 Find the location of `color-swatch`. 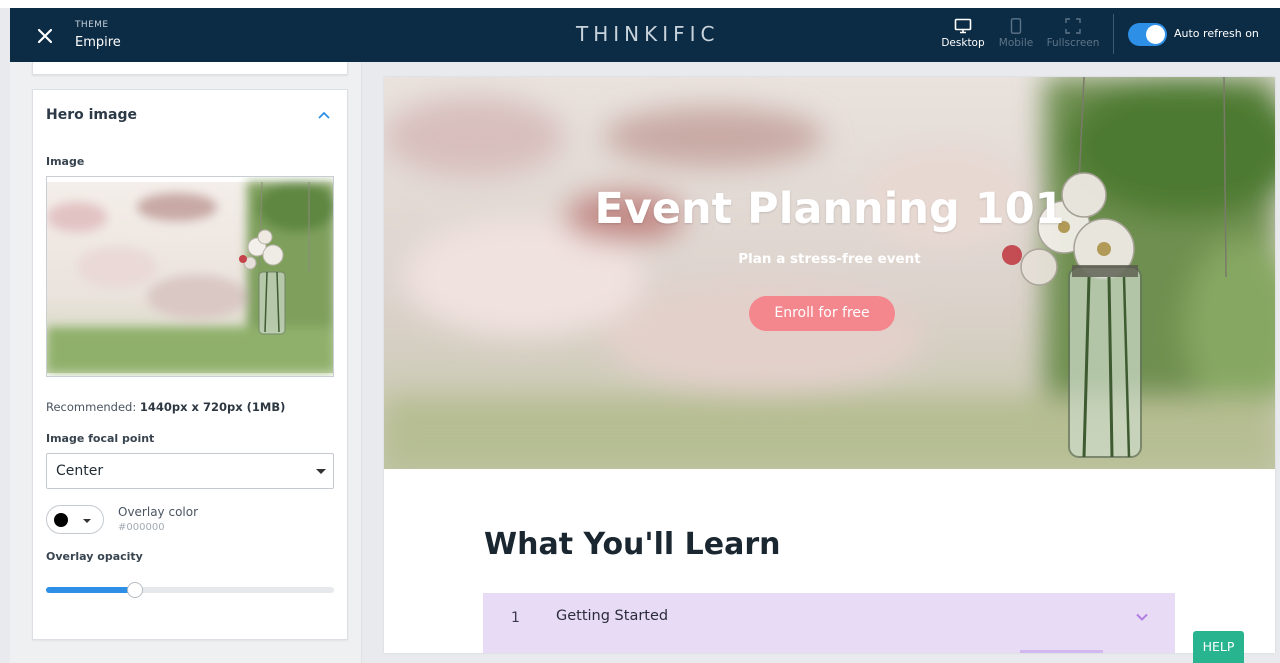

color-swatch is located at coordinates (61, 520).